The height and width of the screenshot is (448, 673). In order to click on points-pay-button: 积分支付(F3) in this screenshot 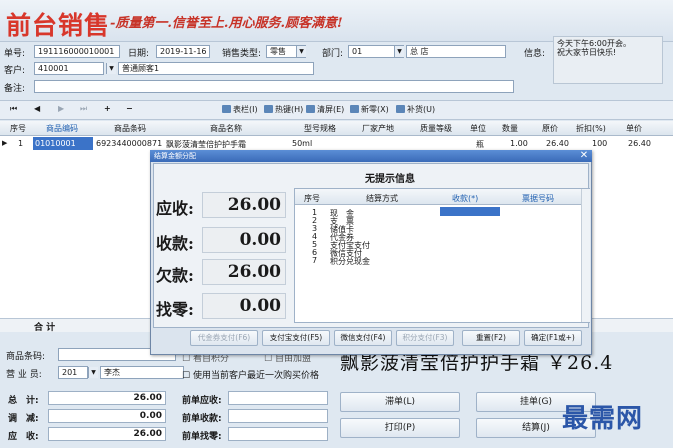, I will do `click(425, 338)`.